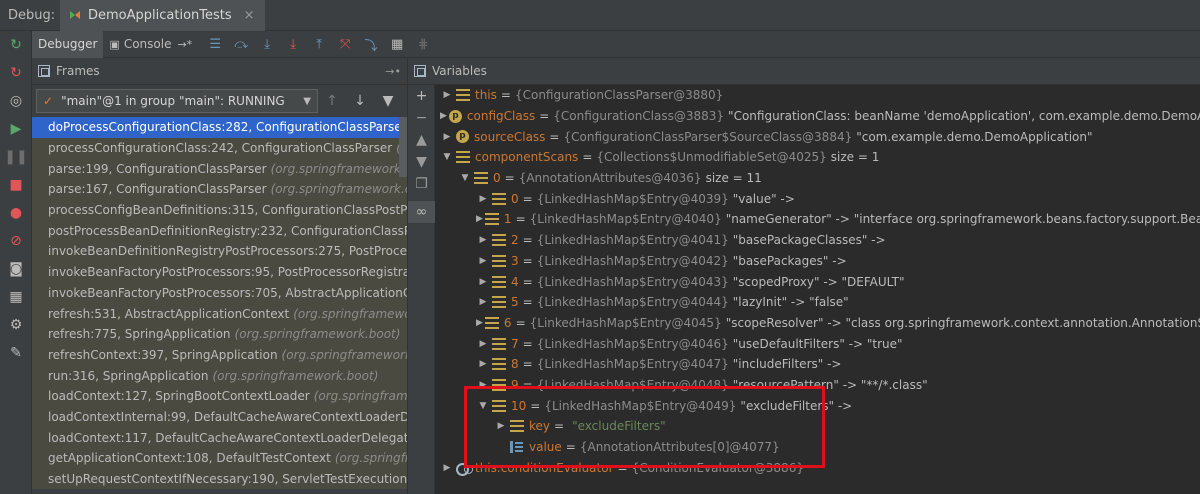  Describe the element at coordinates (16, 157) in the screenshot. I see `pause-icon: ❚❚` at that location.